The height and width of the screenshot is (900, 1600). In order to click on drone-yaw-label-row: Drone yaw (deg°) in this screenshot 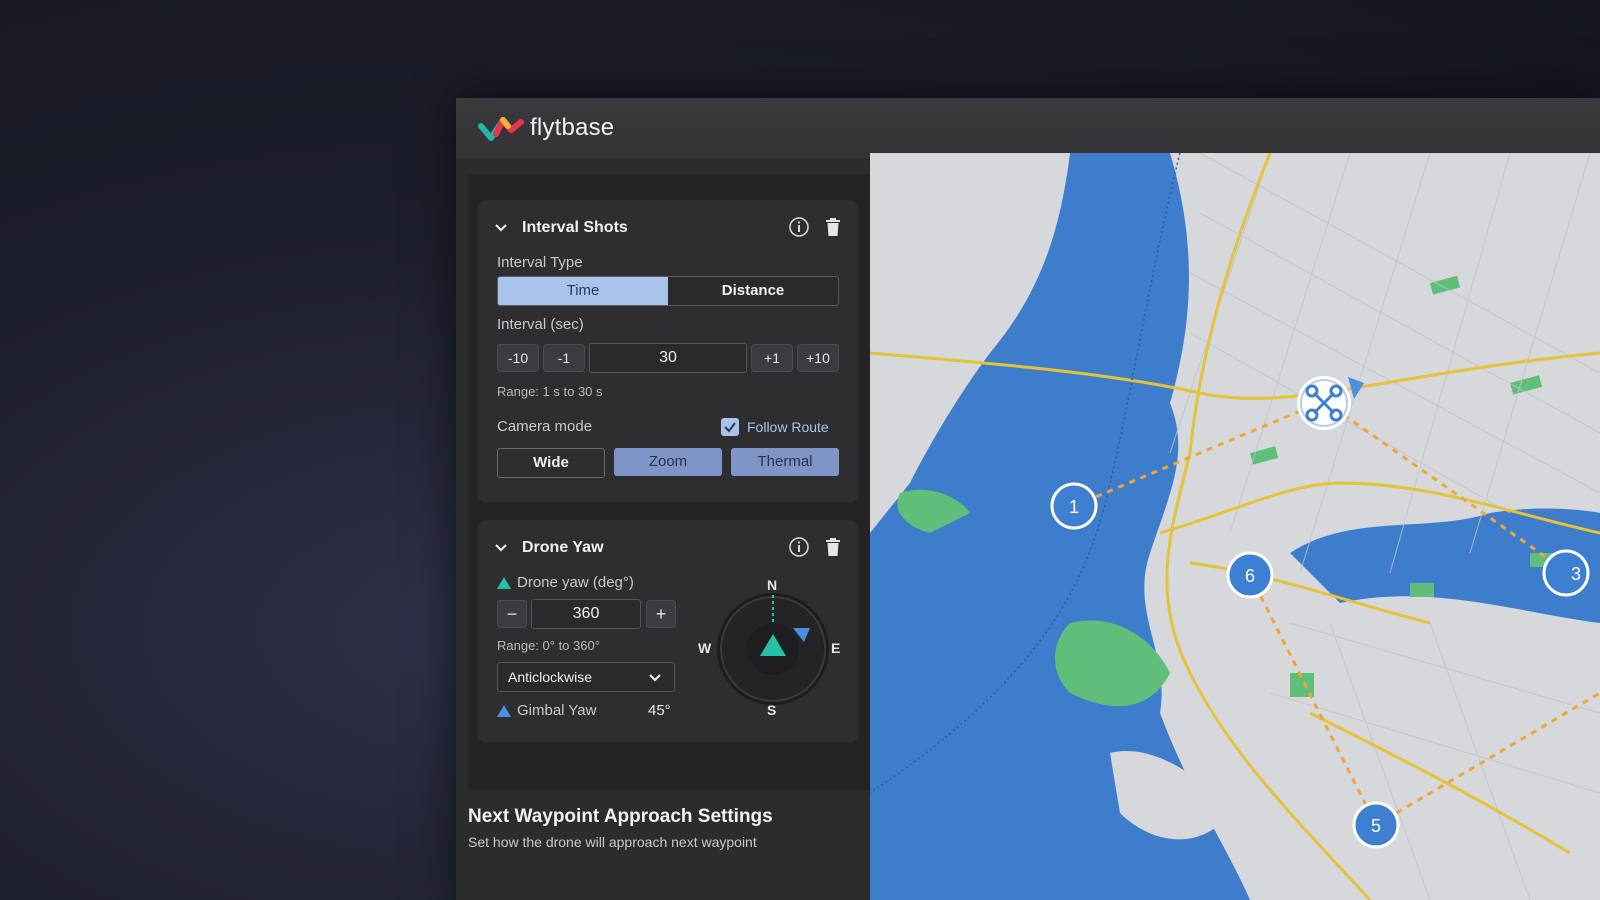, I will do `click(565, 582)`.